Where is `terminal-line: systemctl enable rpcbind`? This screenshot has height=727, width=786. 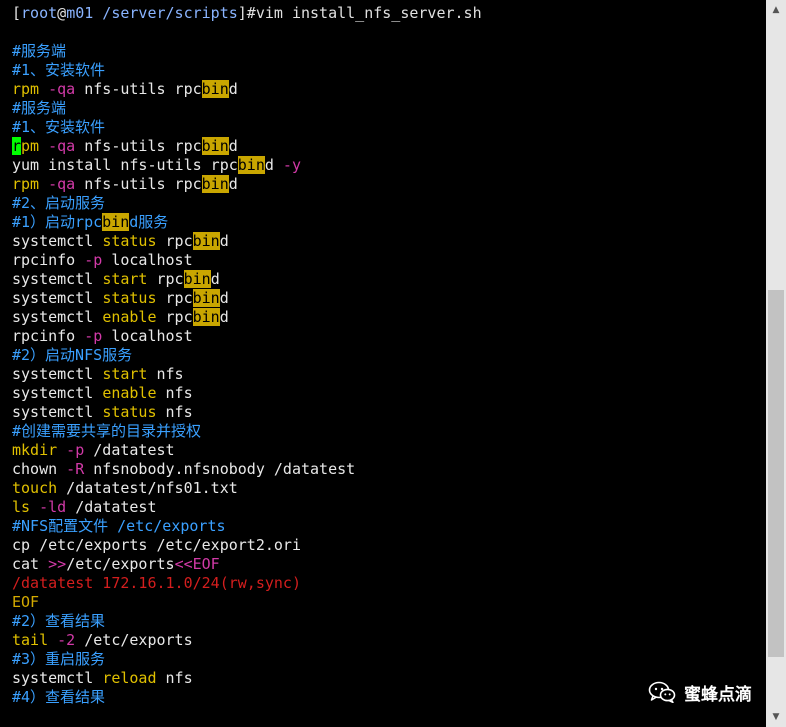
terminal-line: systemctl enable rpcbind is located at coordinates (120, 317).